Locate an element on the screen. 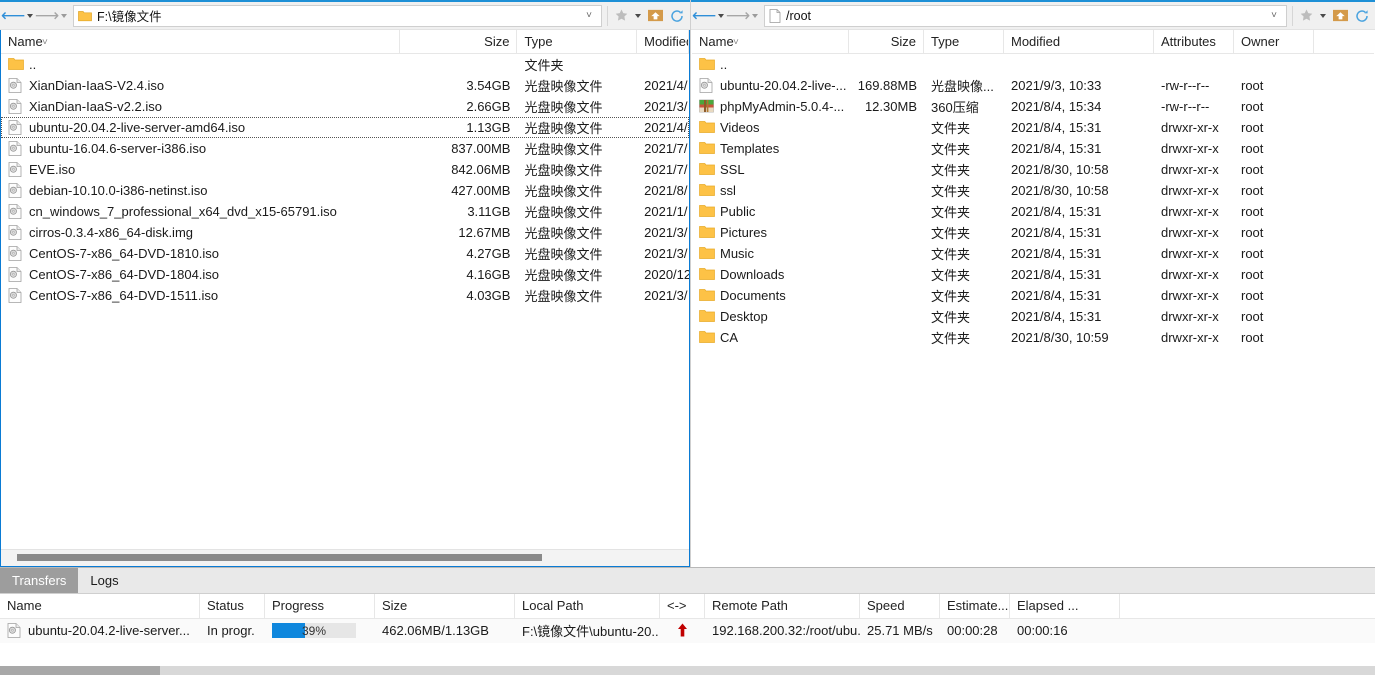  transfers-column-header: Remote Path is located at coordinates (782, 605).